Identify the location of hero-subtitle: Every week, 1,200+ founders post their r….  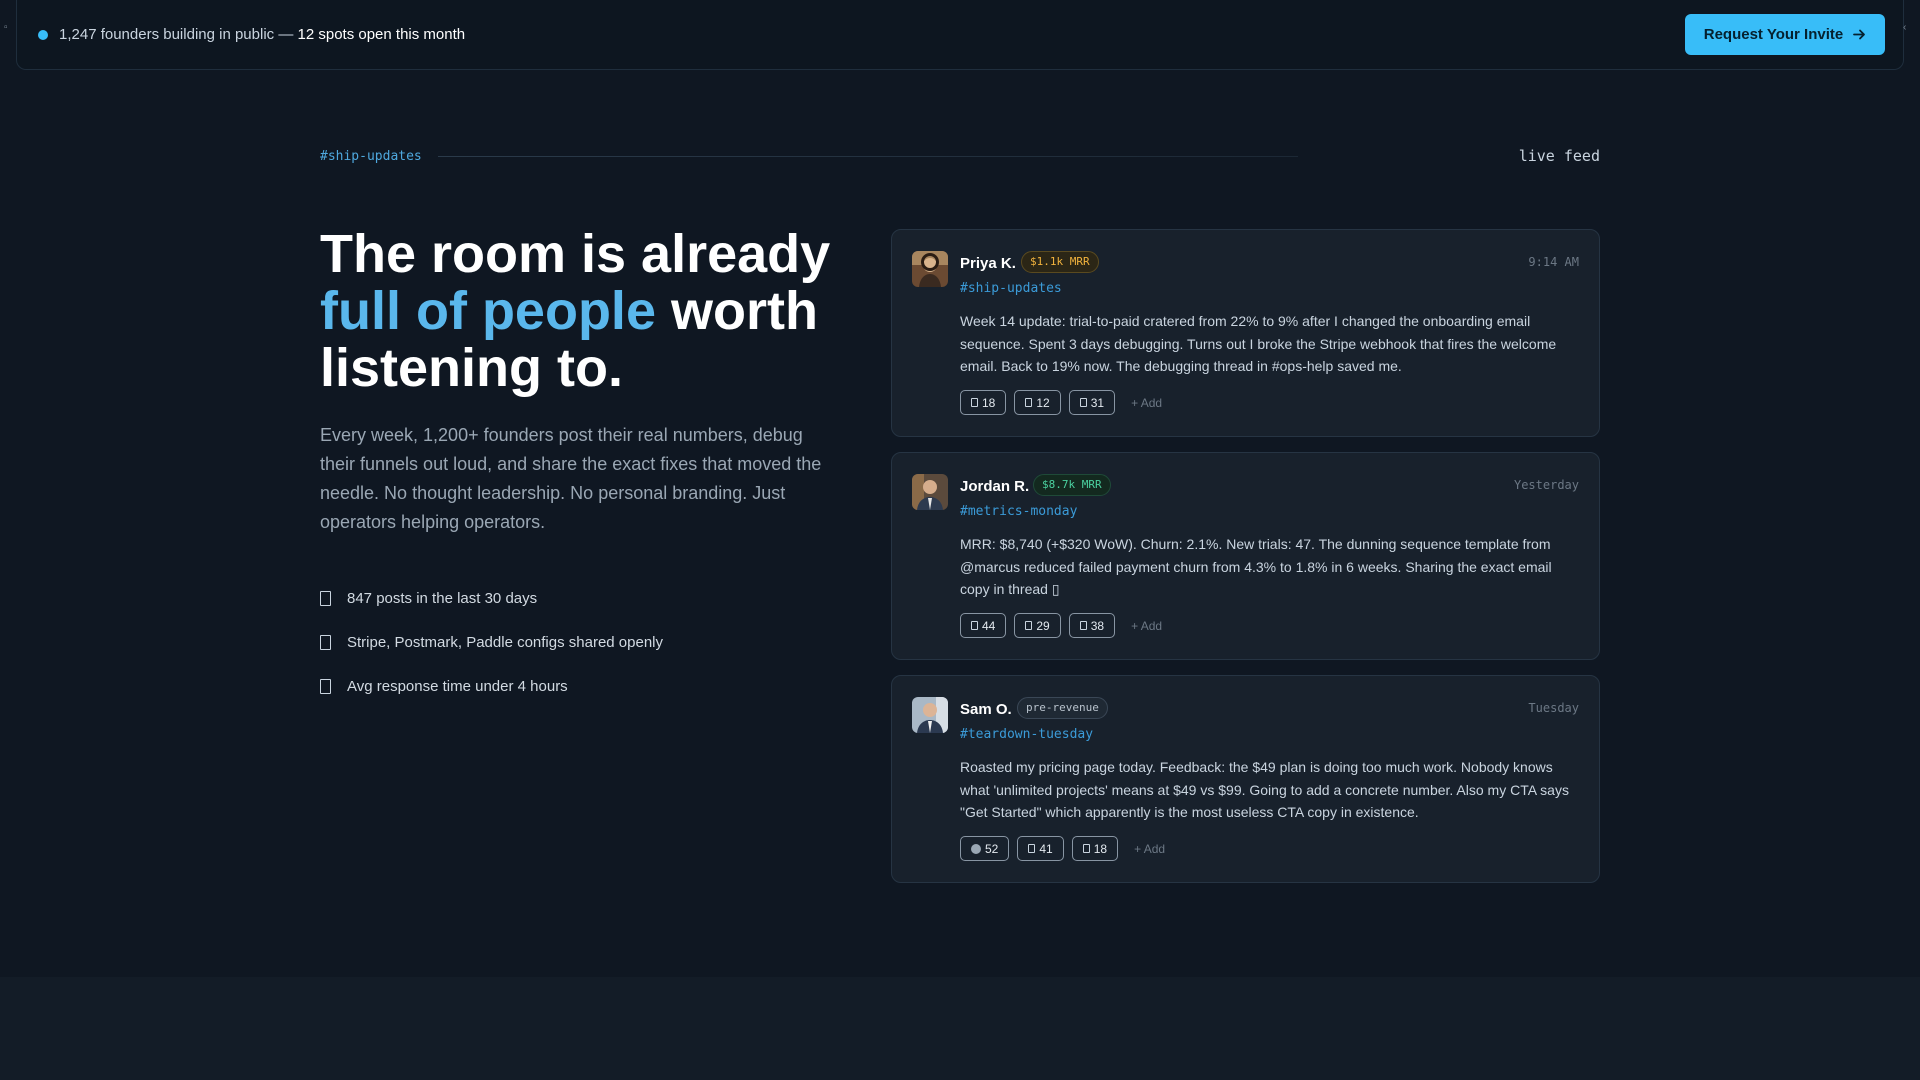
(571, 478).